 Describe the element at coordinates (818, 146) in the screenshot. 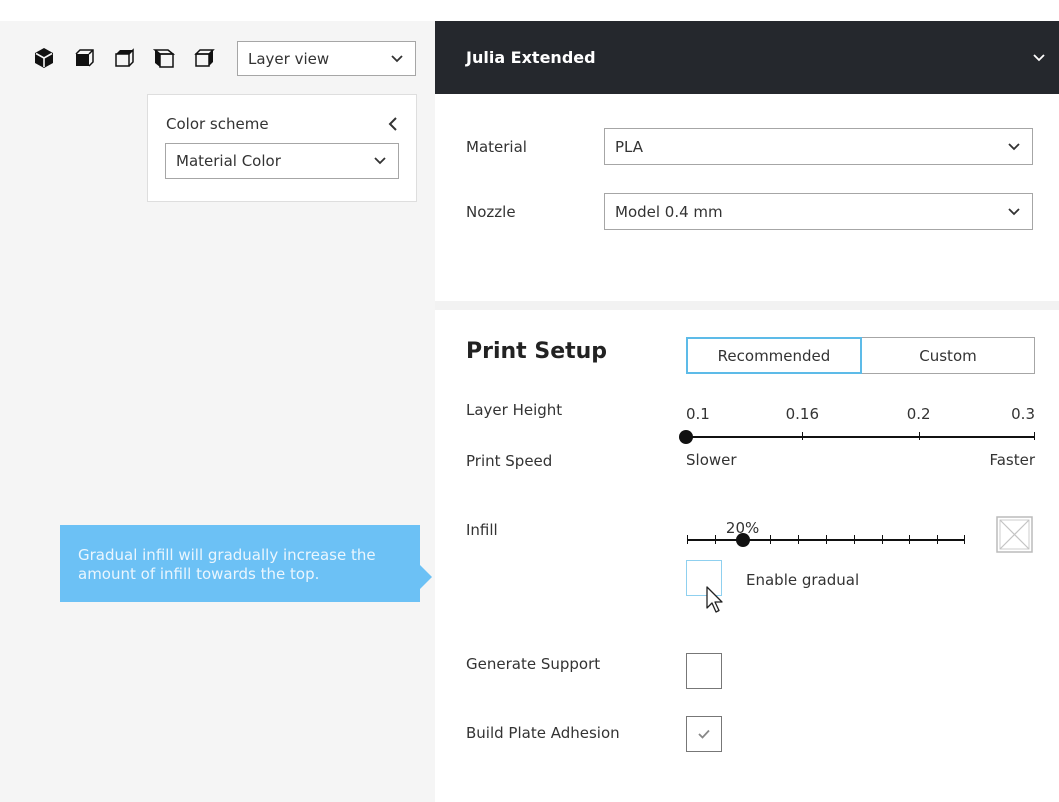

I see `material-dropdown: PLA` at that location.